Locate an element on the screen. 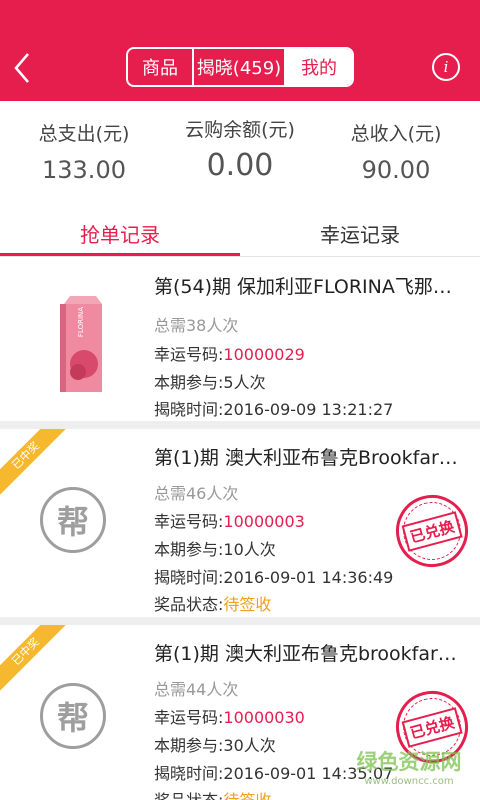 This screenshot has height=800, width=480. segmented-control: 商品 揭晓(459) 我的 is located at coordinates (240, 67).